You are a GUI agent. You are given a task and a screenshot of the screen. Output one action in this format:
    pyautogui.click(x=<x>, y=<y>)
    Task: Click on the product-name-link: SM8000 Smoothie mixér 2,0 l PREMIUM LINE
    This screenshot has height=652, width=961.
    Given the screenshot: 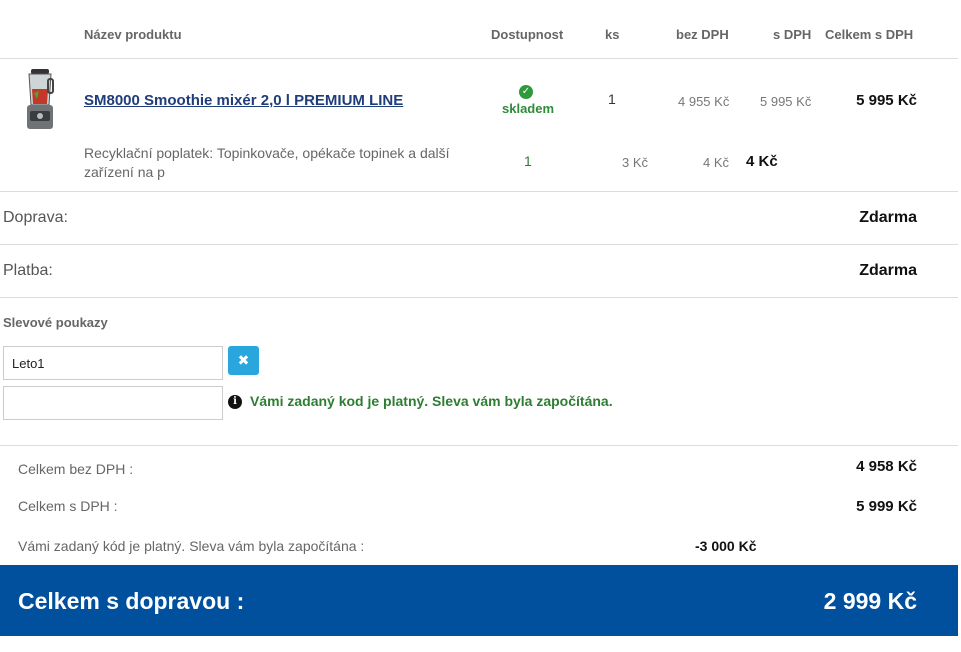 What is the action you would take?
    pyautogui.click(x=243, y=100)
    